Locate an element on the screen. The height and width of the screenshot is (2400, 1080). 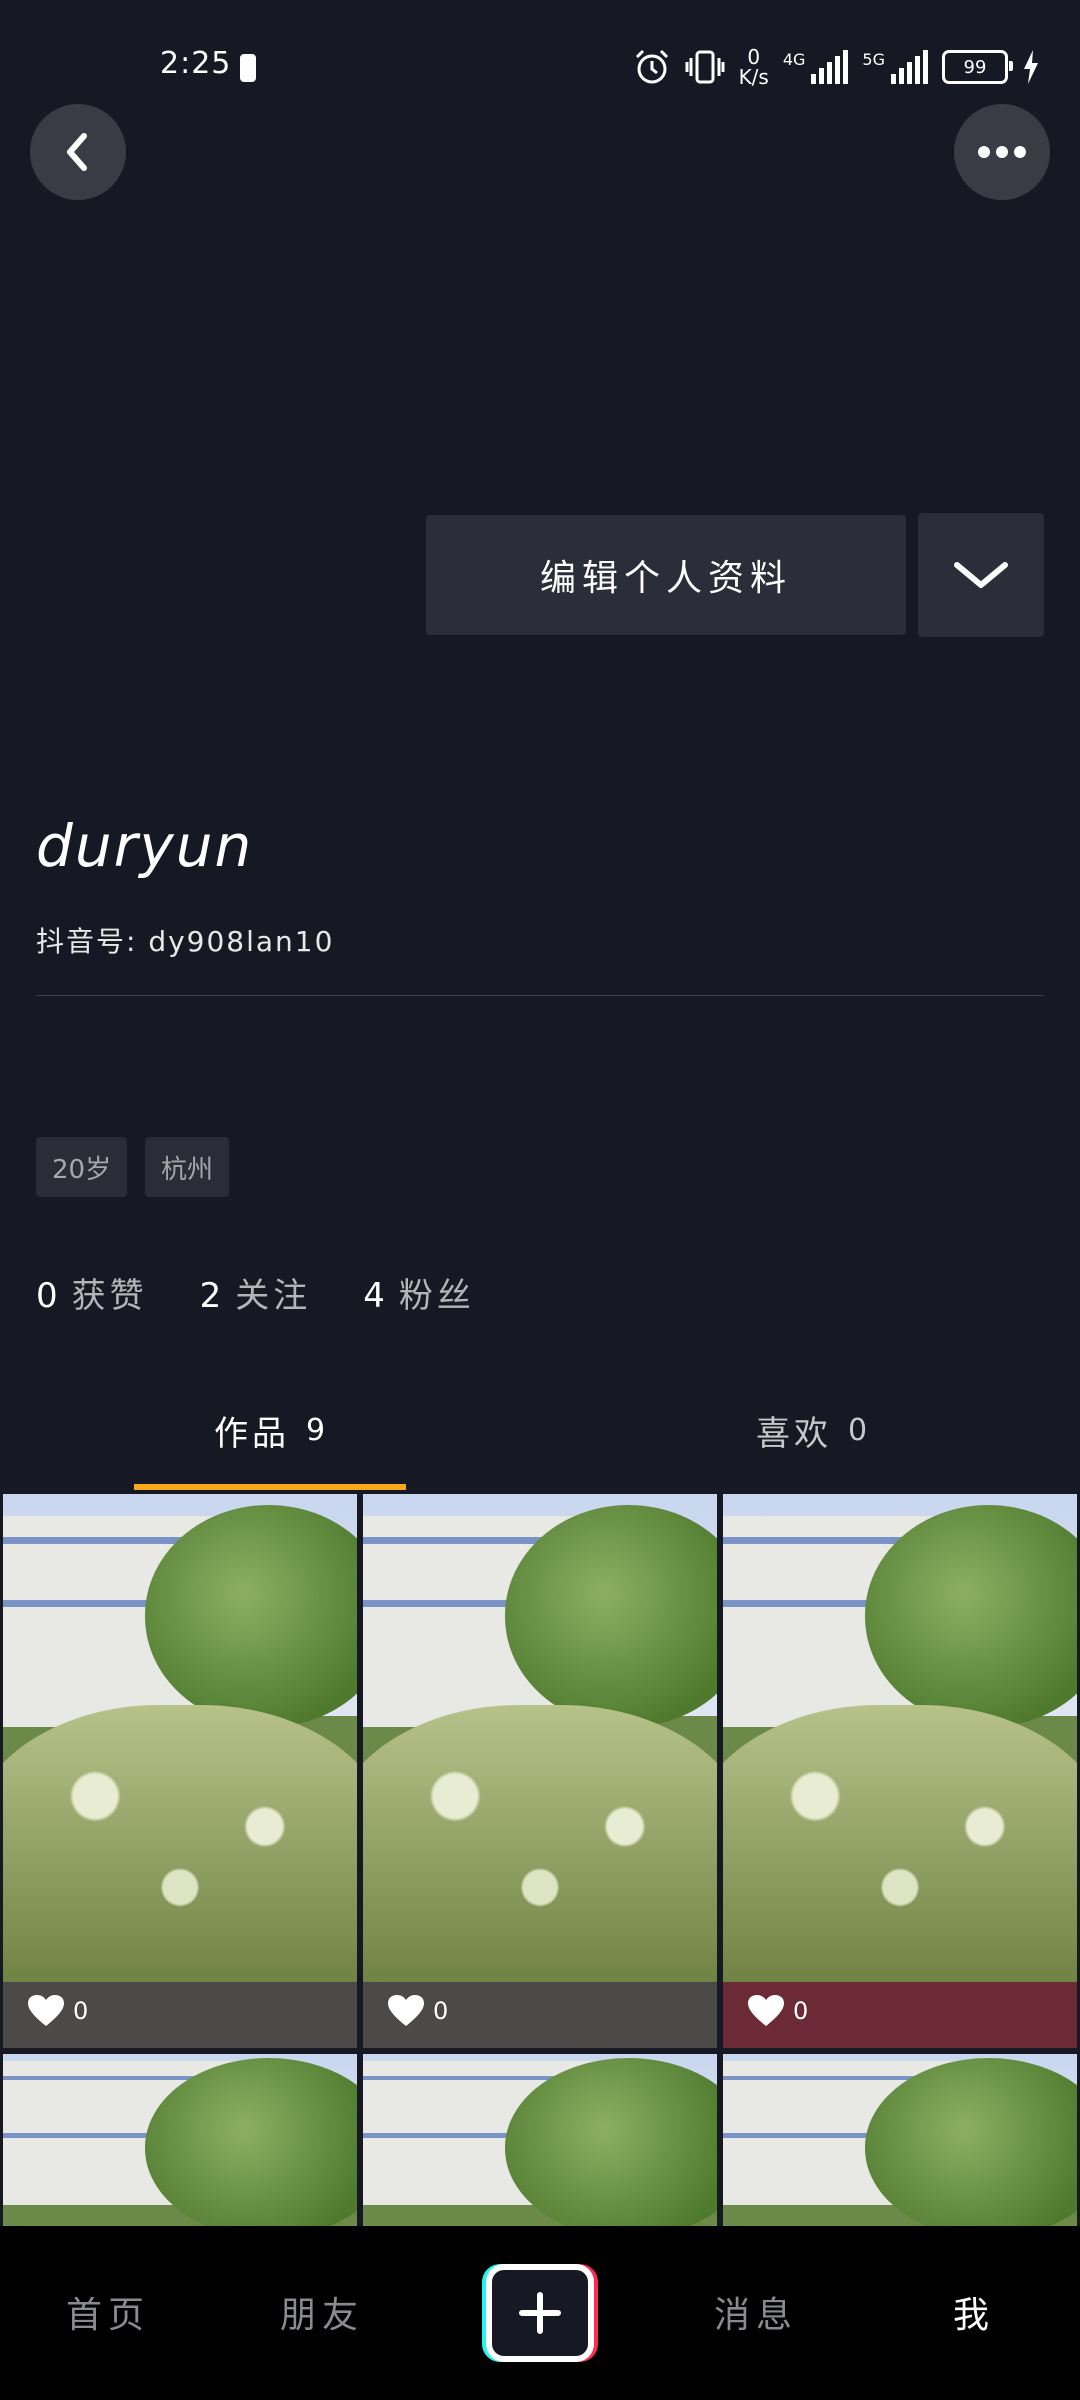
likes-stat: 0 获赞 is located at coordinates (92, 1292).